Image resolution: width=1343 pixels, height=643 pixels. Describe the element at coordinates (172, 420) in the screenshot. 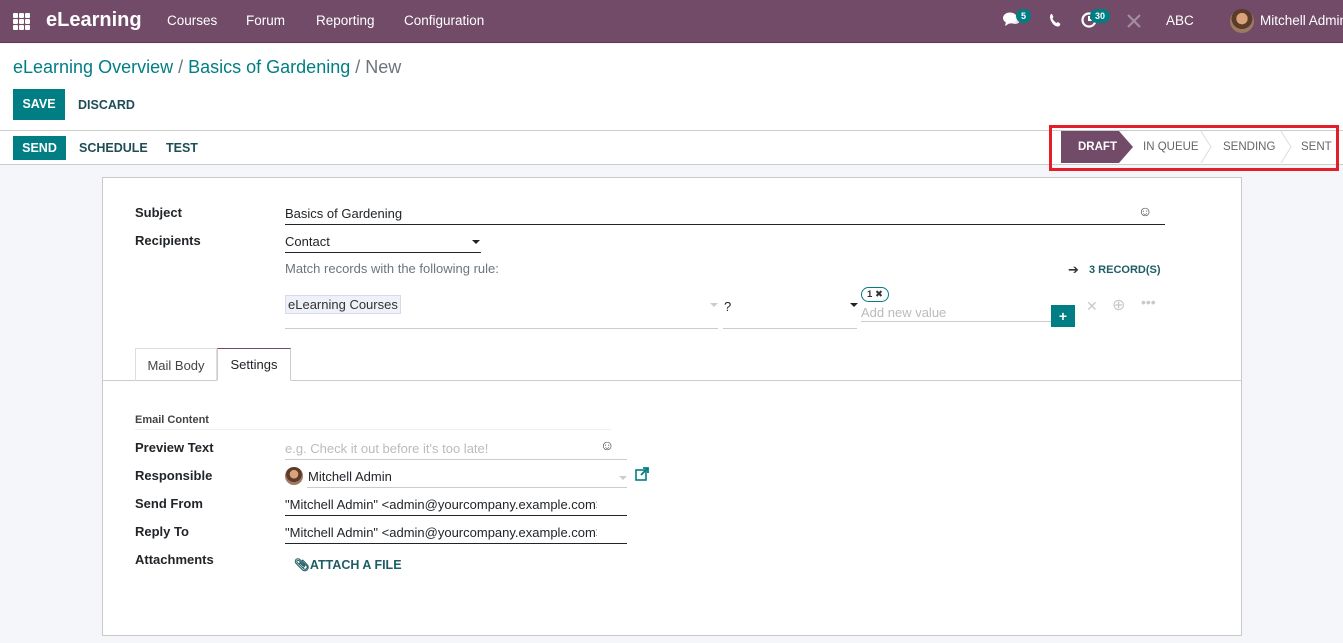

I see `section-email-content: Email Content` at that location.